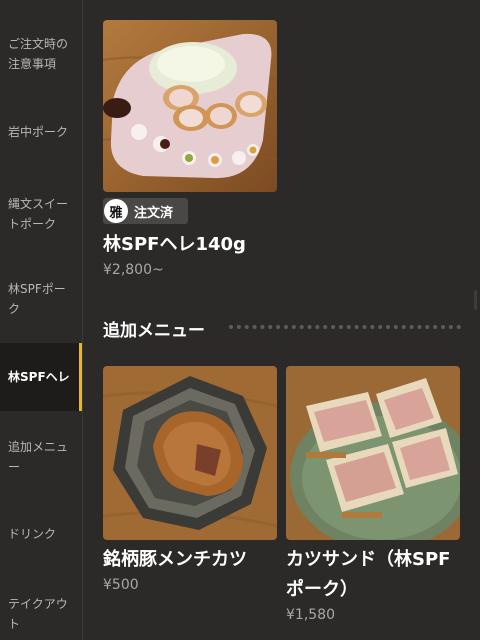 This screenshot has height=640, width=480. I want to click on sidebar-item-label: テイクアウト, so click(38, 614).